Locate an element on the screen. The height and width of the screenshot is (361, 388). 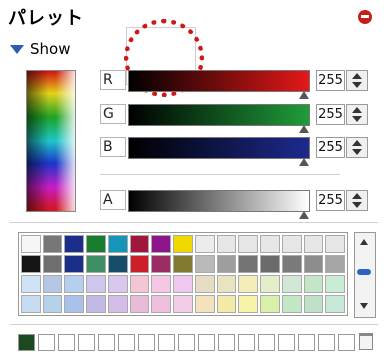
value-field-r: 255 is located at coordinates (330, 80).